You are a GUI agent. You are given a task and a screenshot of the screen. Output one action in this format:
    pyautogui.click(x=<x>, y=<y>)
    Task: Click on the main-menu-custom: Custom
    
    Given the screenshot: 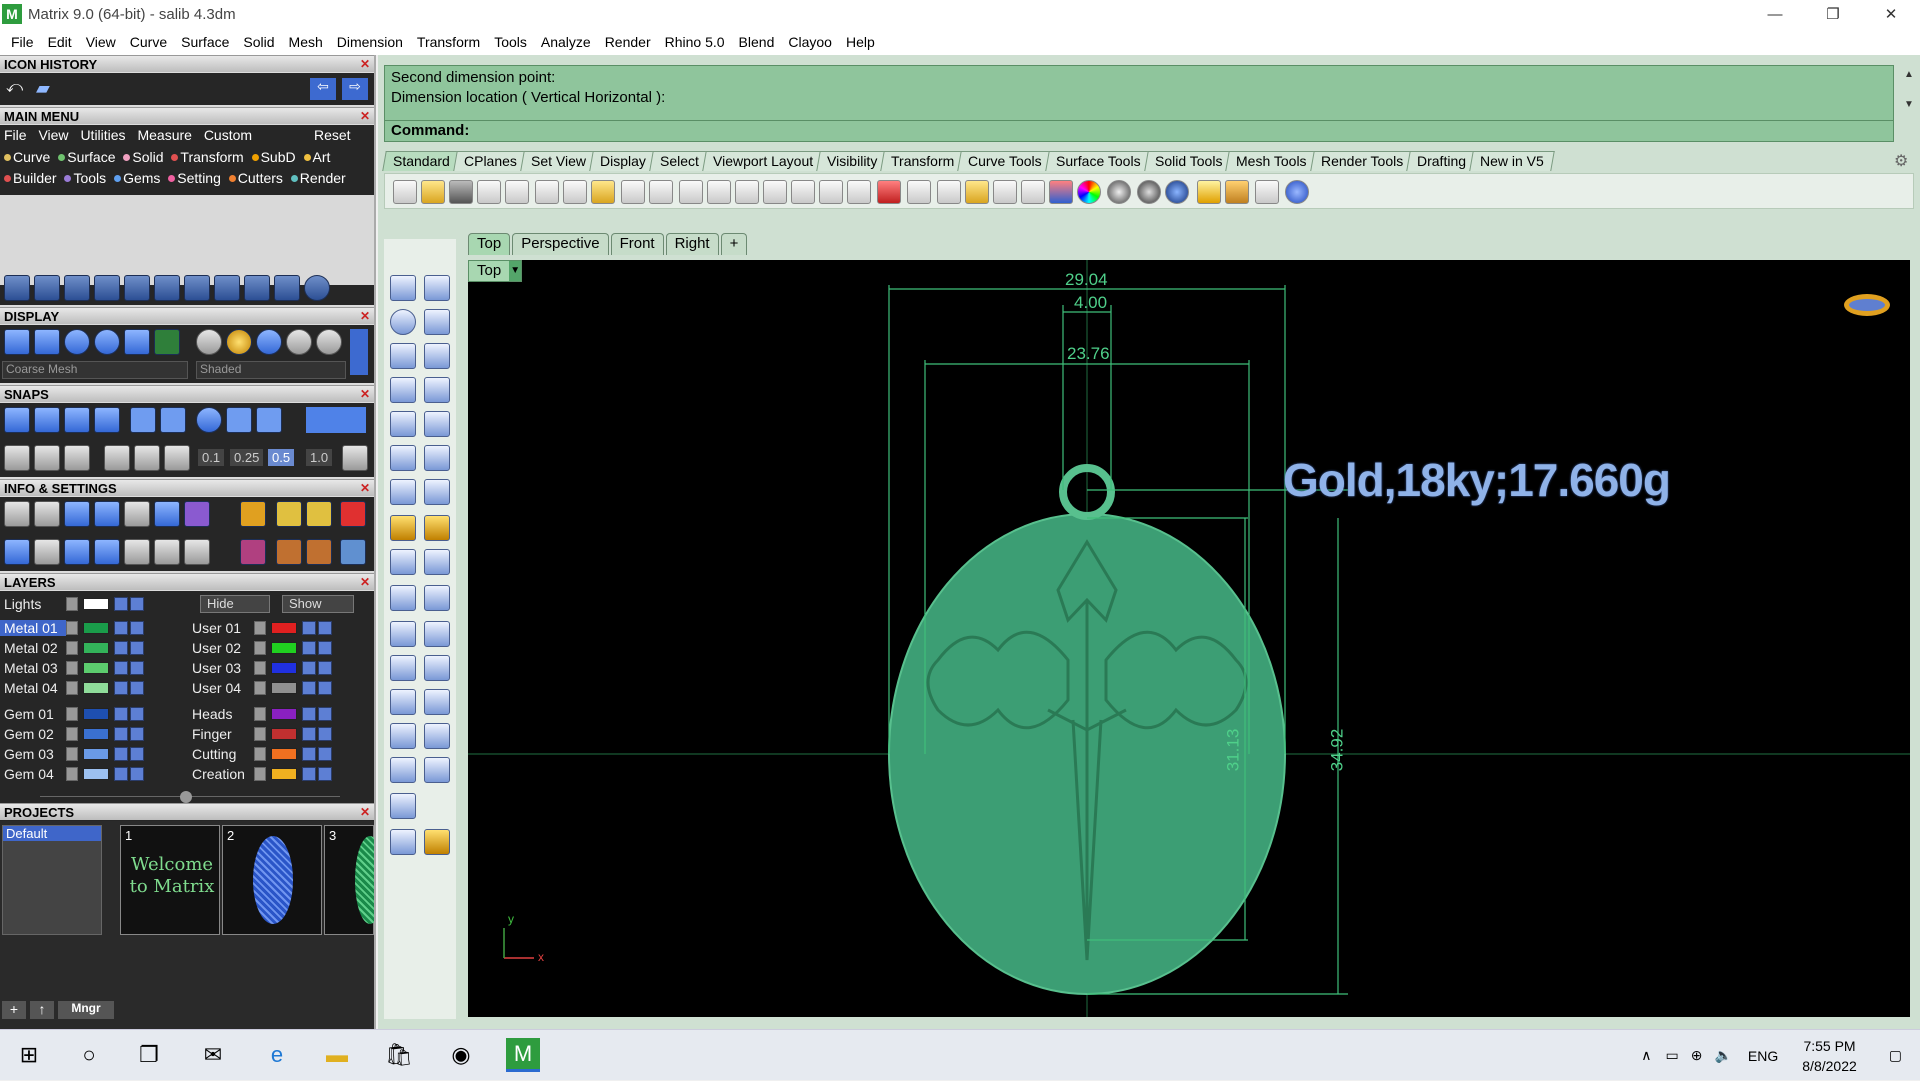 What is the action you would take?
    pyautogui.click(x=228, y=135)
    